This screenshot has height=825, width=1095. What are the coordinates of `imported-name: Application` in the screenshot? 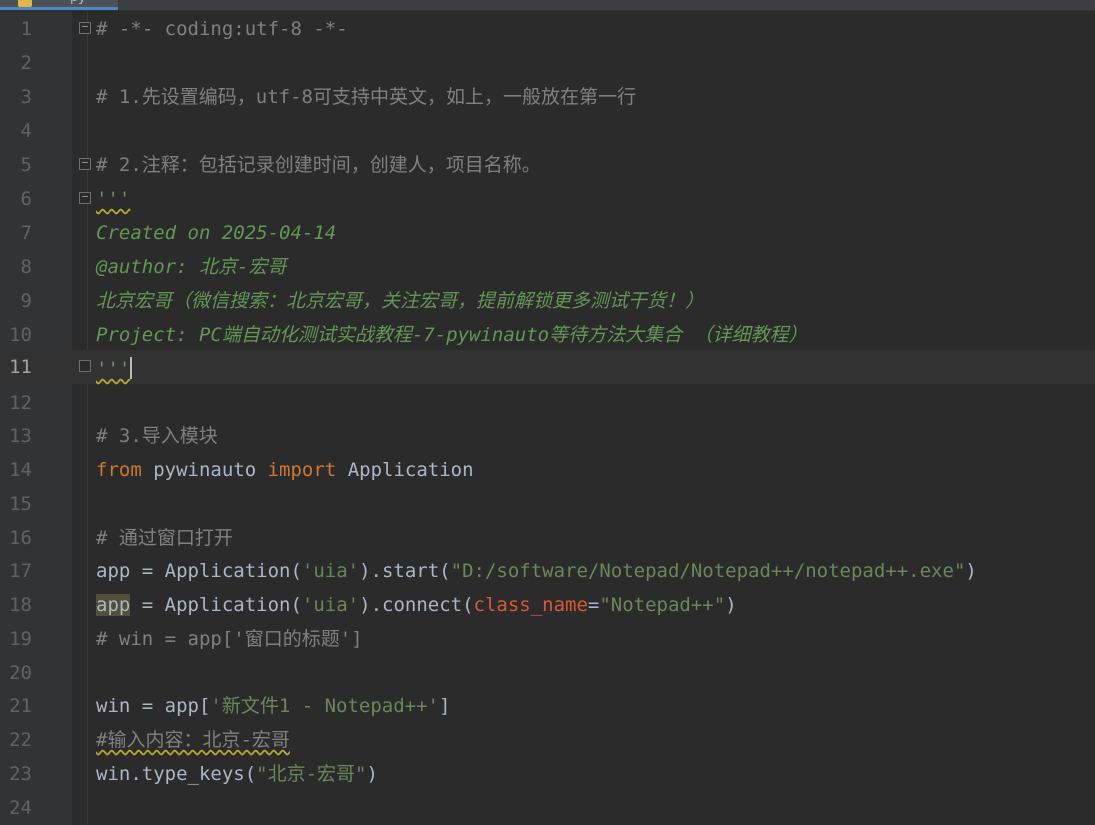 It's located at (405, 470).